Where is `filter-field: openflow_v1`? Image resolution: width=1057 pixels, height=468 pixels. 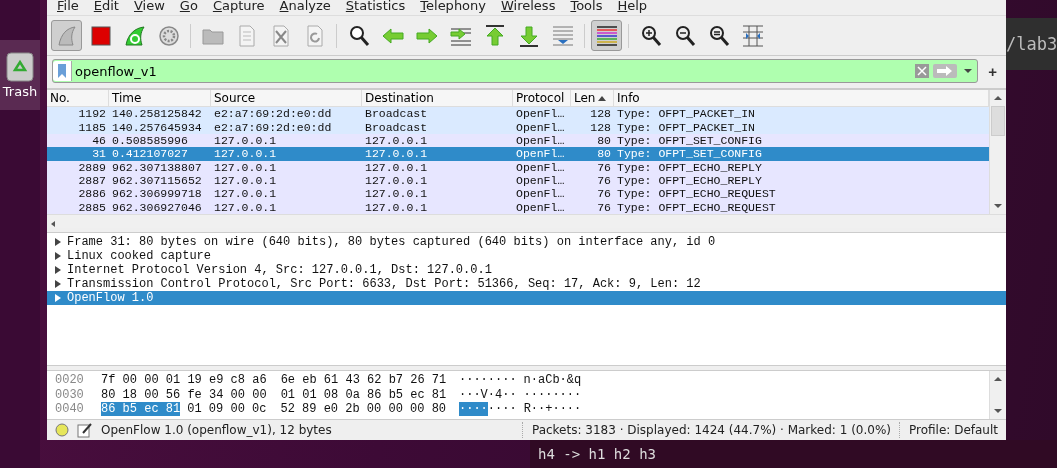 filter-field: openflow_v1 is located at coordinates (493, 71).